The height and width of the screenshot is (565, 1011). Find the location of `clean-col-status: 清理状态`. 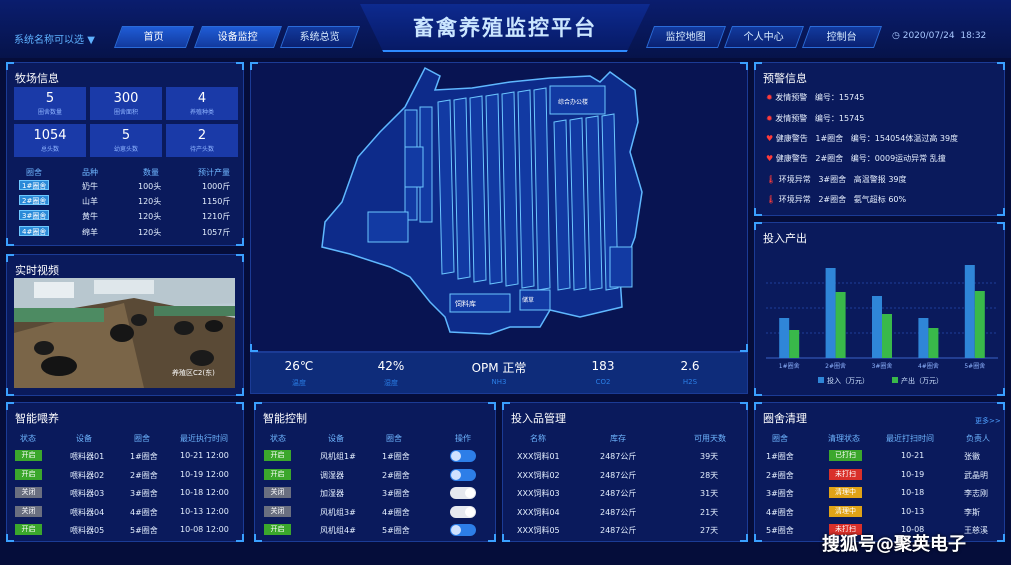

clean-col-status: 清理状态 is located at coordinates (844, 438).